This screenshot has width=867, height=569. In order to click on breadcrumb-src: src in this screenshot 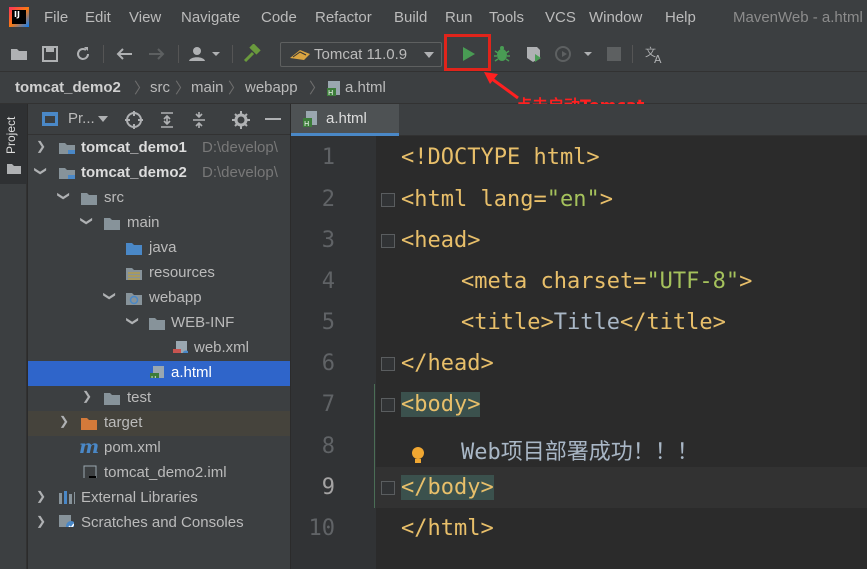, I will do `click(160, 87)`.